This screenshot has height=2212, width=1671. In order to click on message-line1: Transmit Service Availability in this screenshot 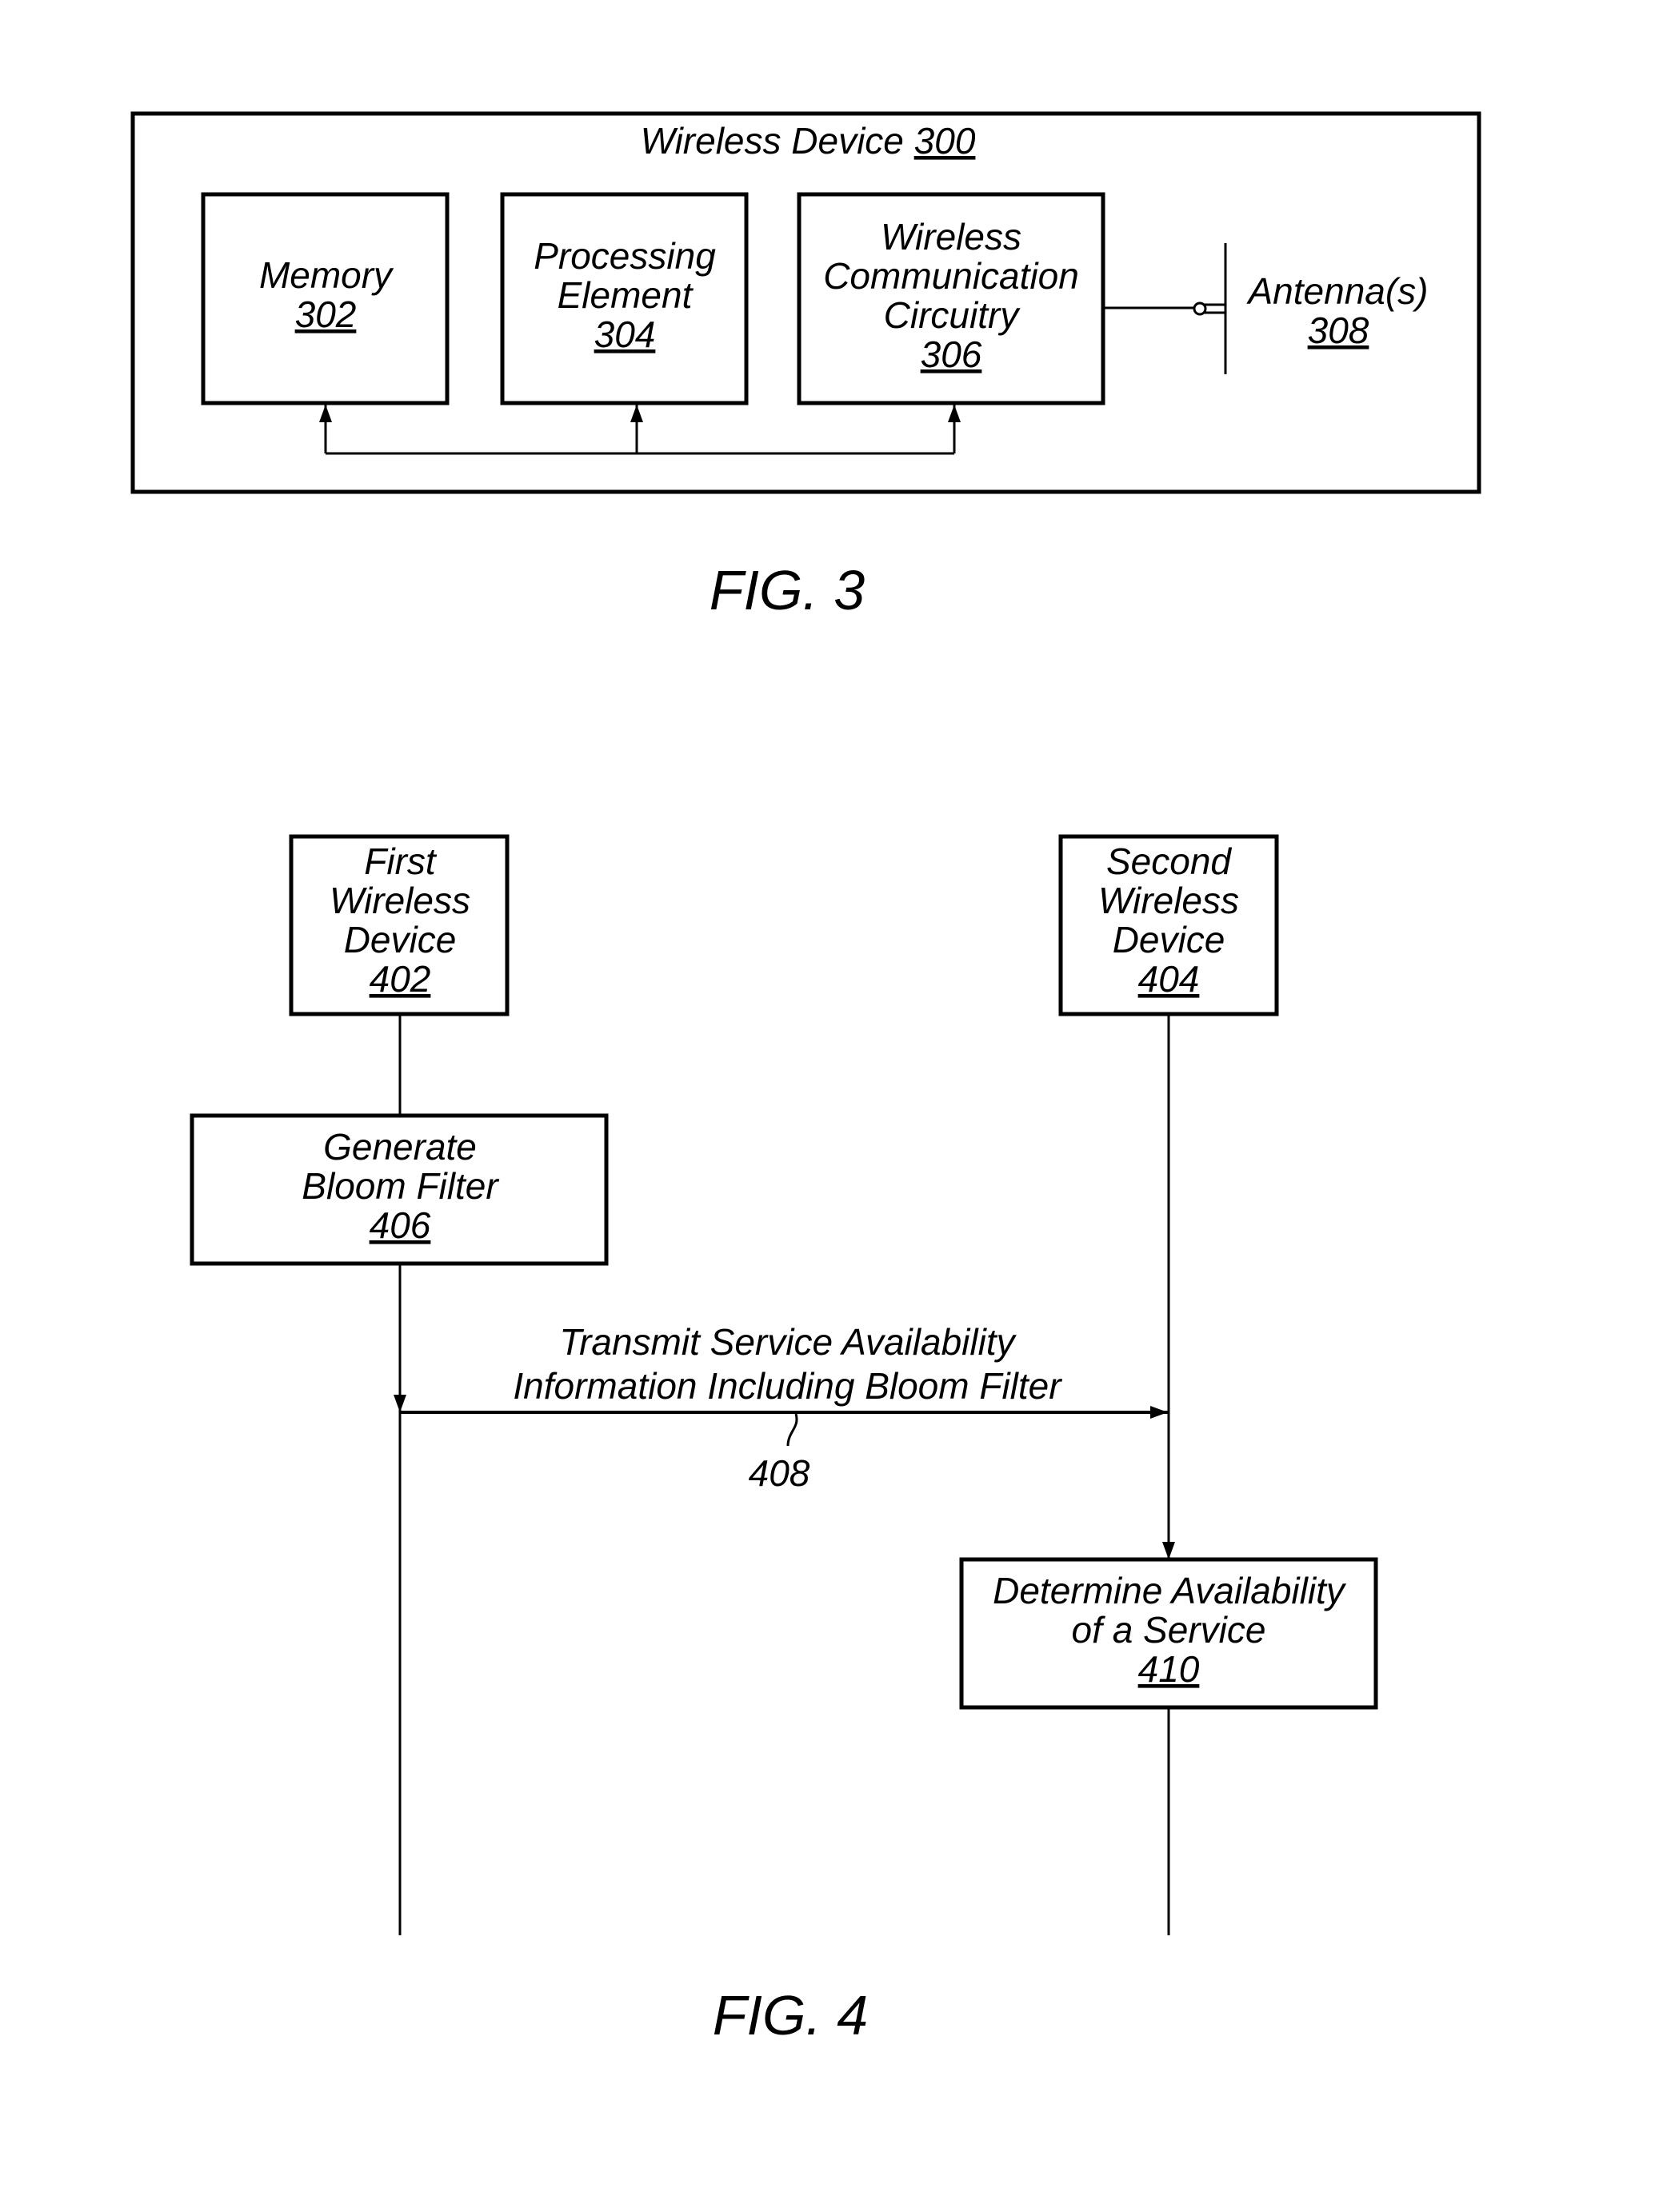, I will do `click(788, 1342)`.